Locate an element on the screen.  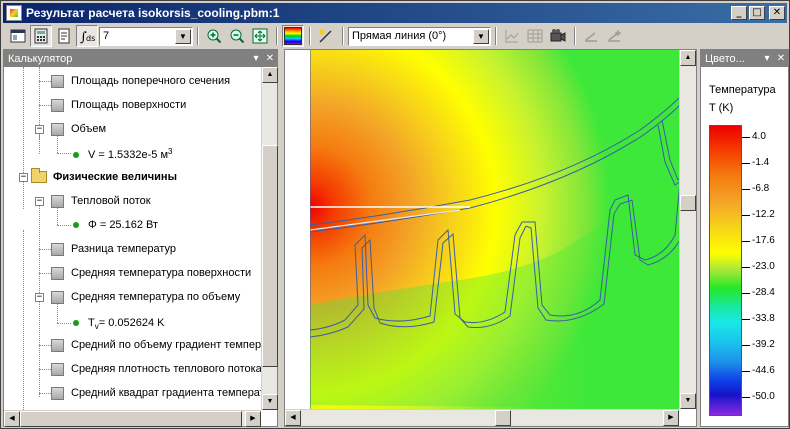
list-item-label: Средний квадрат градиента температуры is located at coordinates (166, 393).